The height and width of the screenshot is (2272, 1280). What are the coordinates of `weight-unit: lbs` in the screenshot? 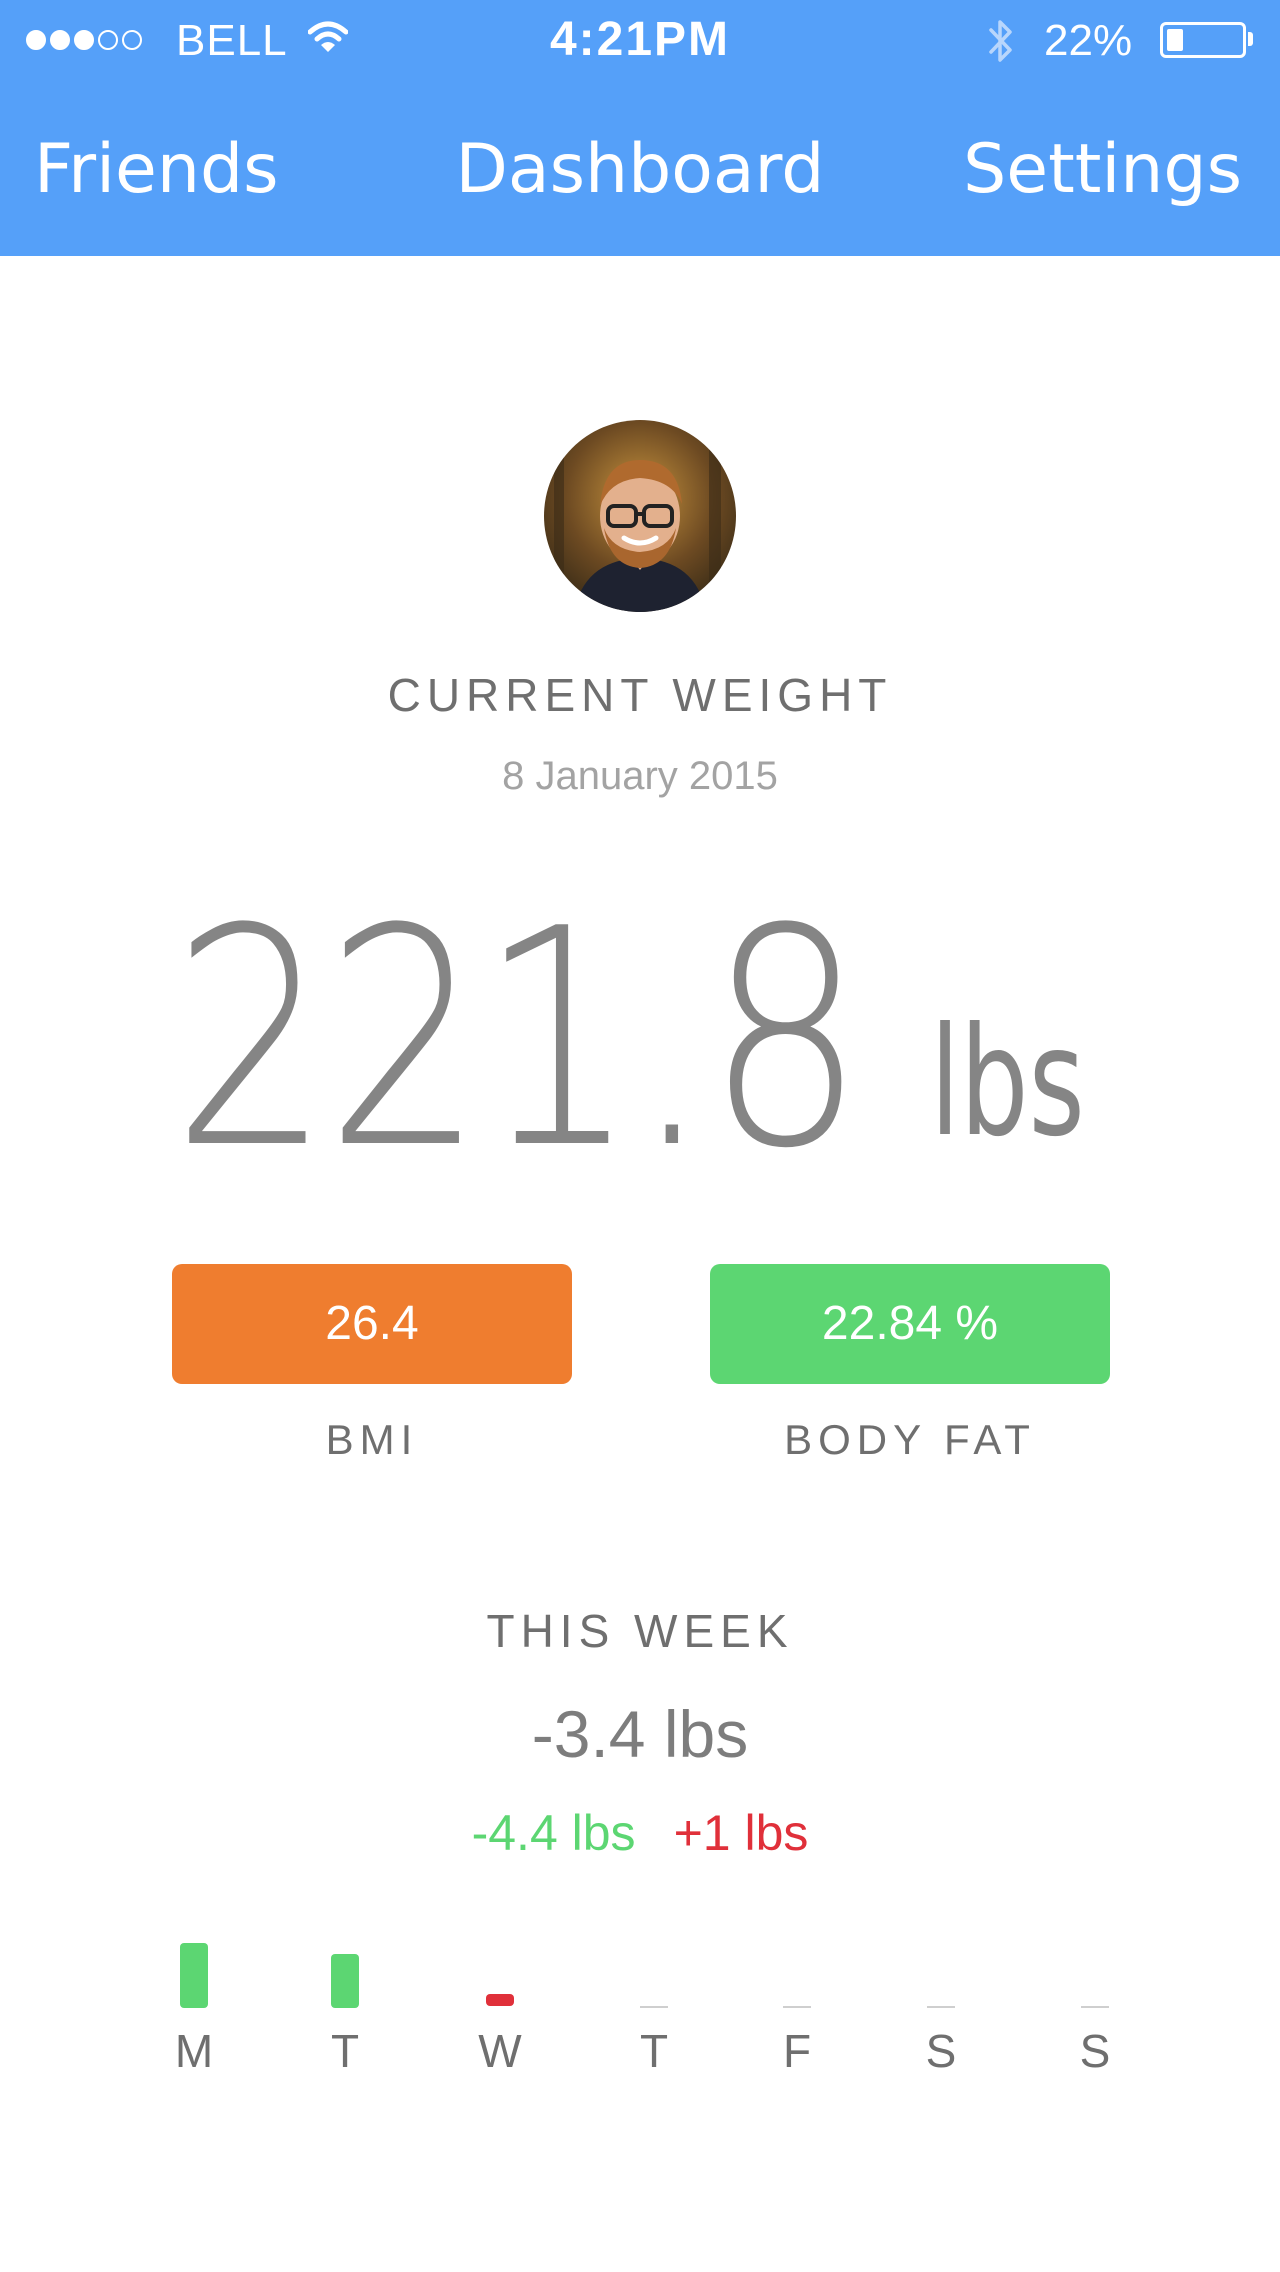 It's located at (1007, 1083).